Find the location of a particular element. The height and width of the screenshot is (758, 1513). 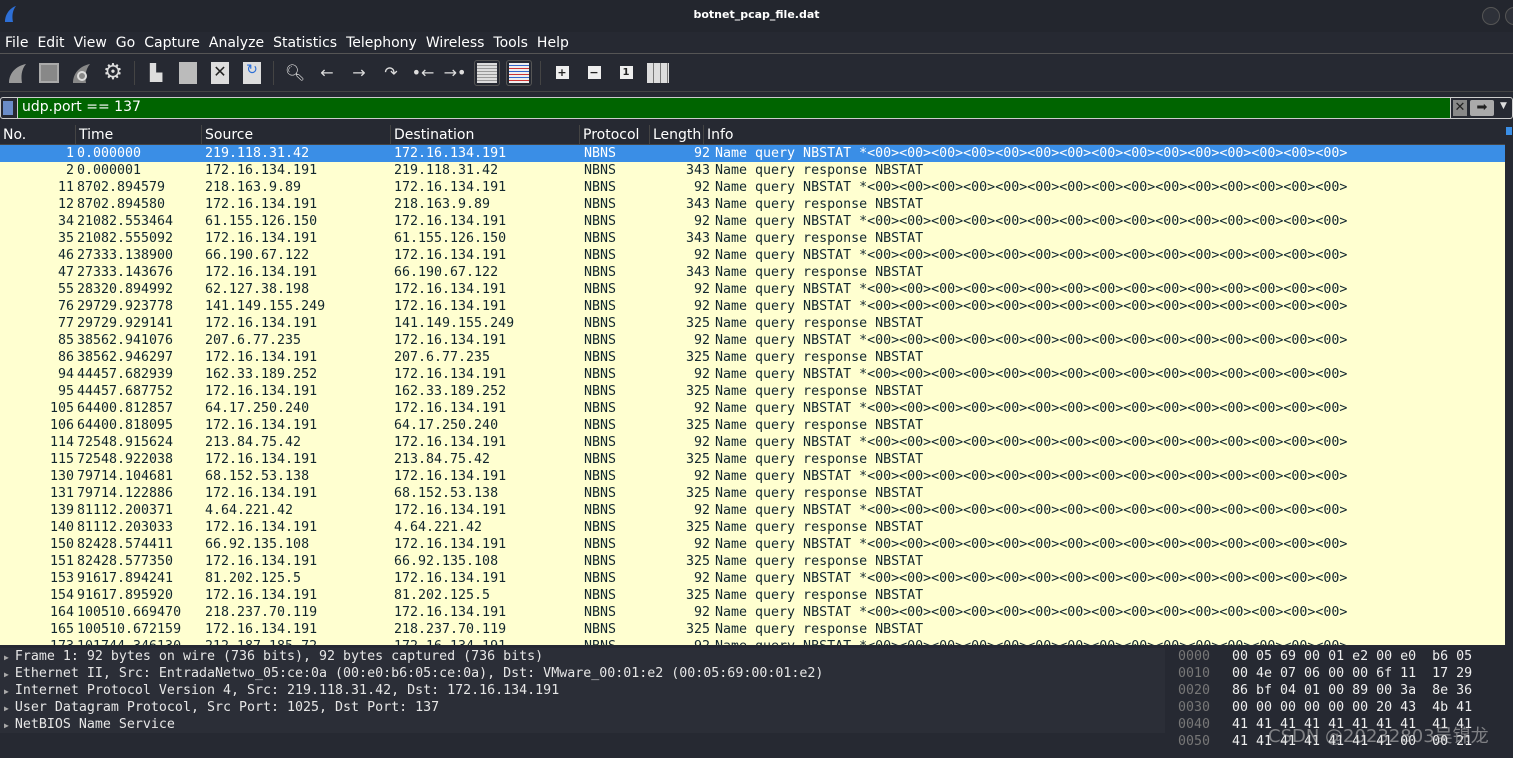

resize-columns-icon is located at coordinates (658, 73).